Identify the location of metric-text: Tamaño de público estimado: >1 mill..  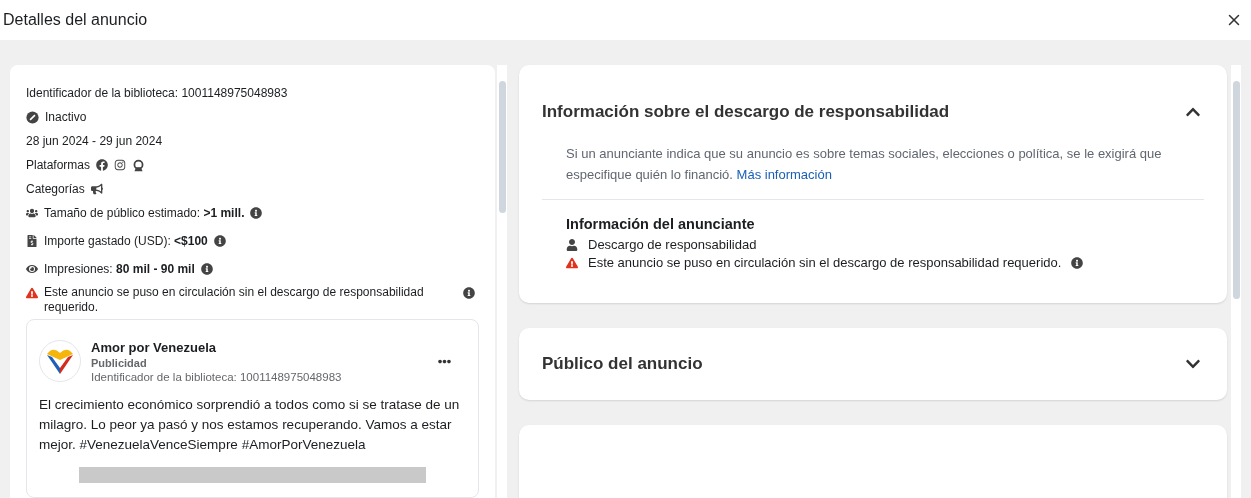
(144, 213).